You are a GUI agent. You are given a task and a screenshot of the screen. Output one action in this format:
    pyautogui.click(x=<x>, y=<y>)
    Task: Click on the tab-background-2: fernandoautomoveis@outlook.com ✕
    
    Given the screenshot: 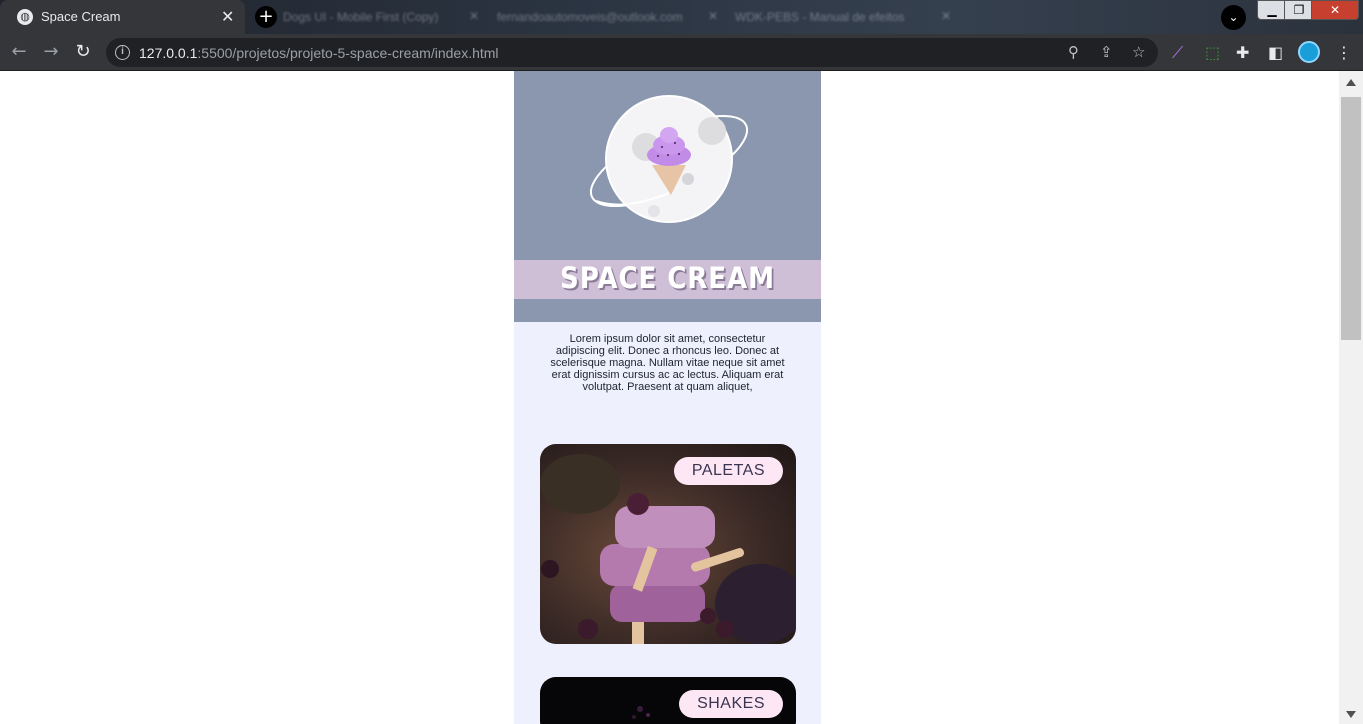 What is the action you would take?
    pyautogui.click(x=609, y=17)
    